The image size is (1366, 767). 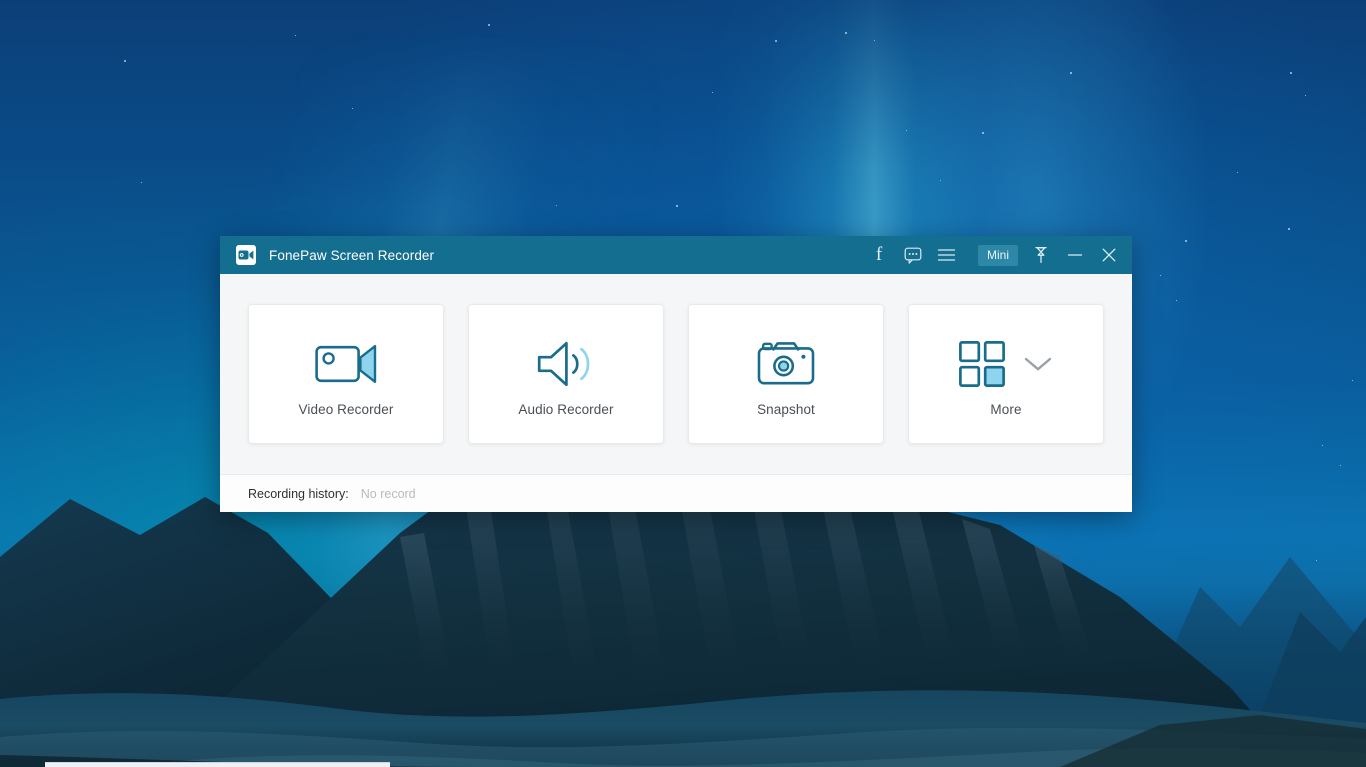 I want to click on hamburger-menu-icon, so click(x=947, y=255).